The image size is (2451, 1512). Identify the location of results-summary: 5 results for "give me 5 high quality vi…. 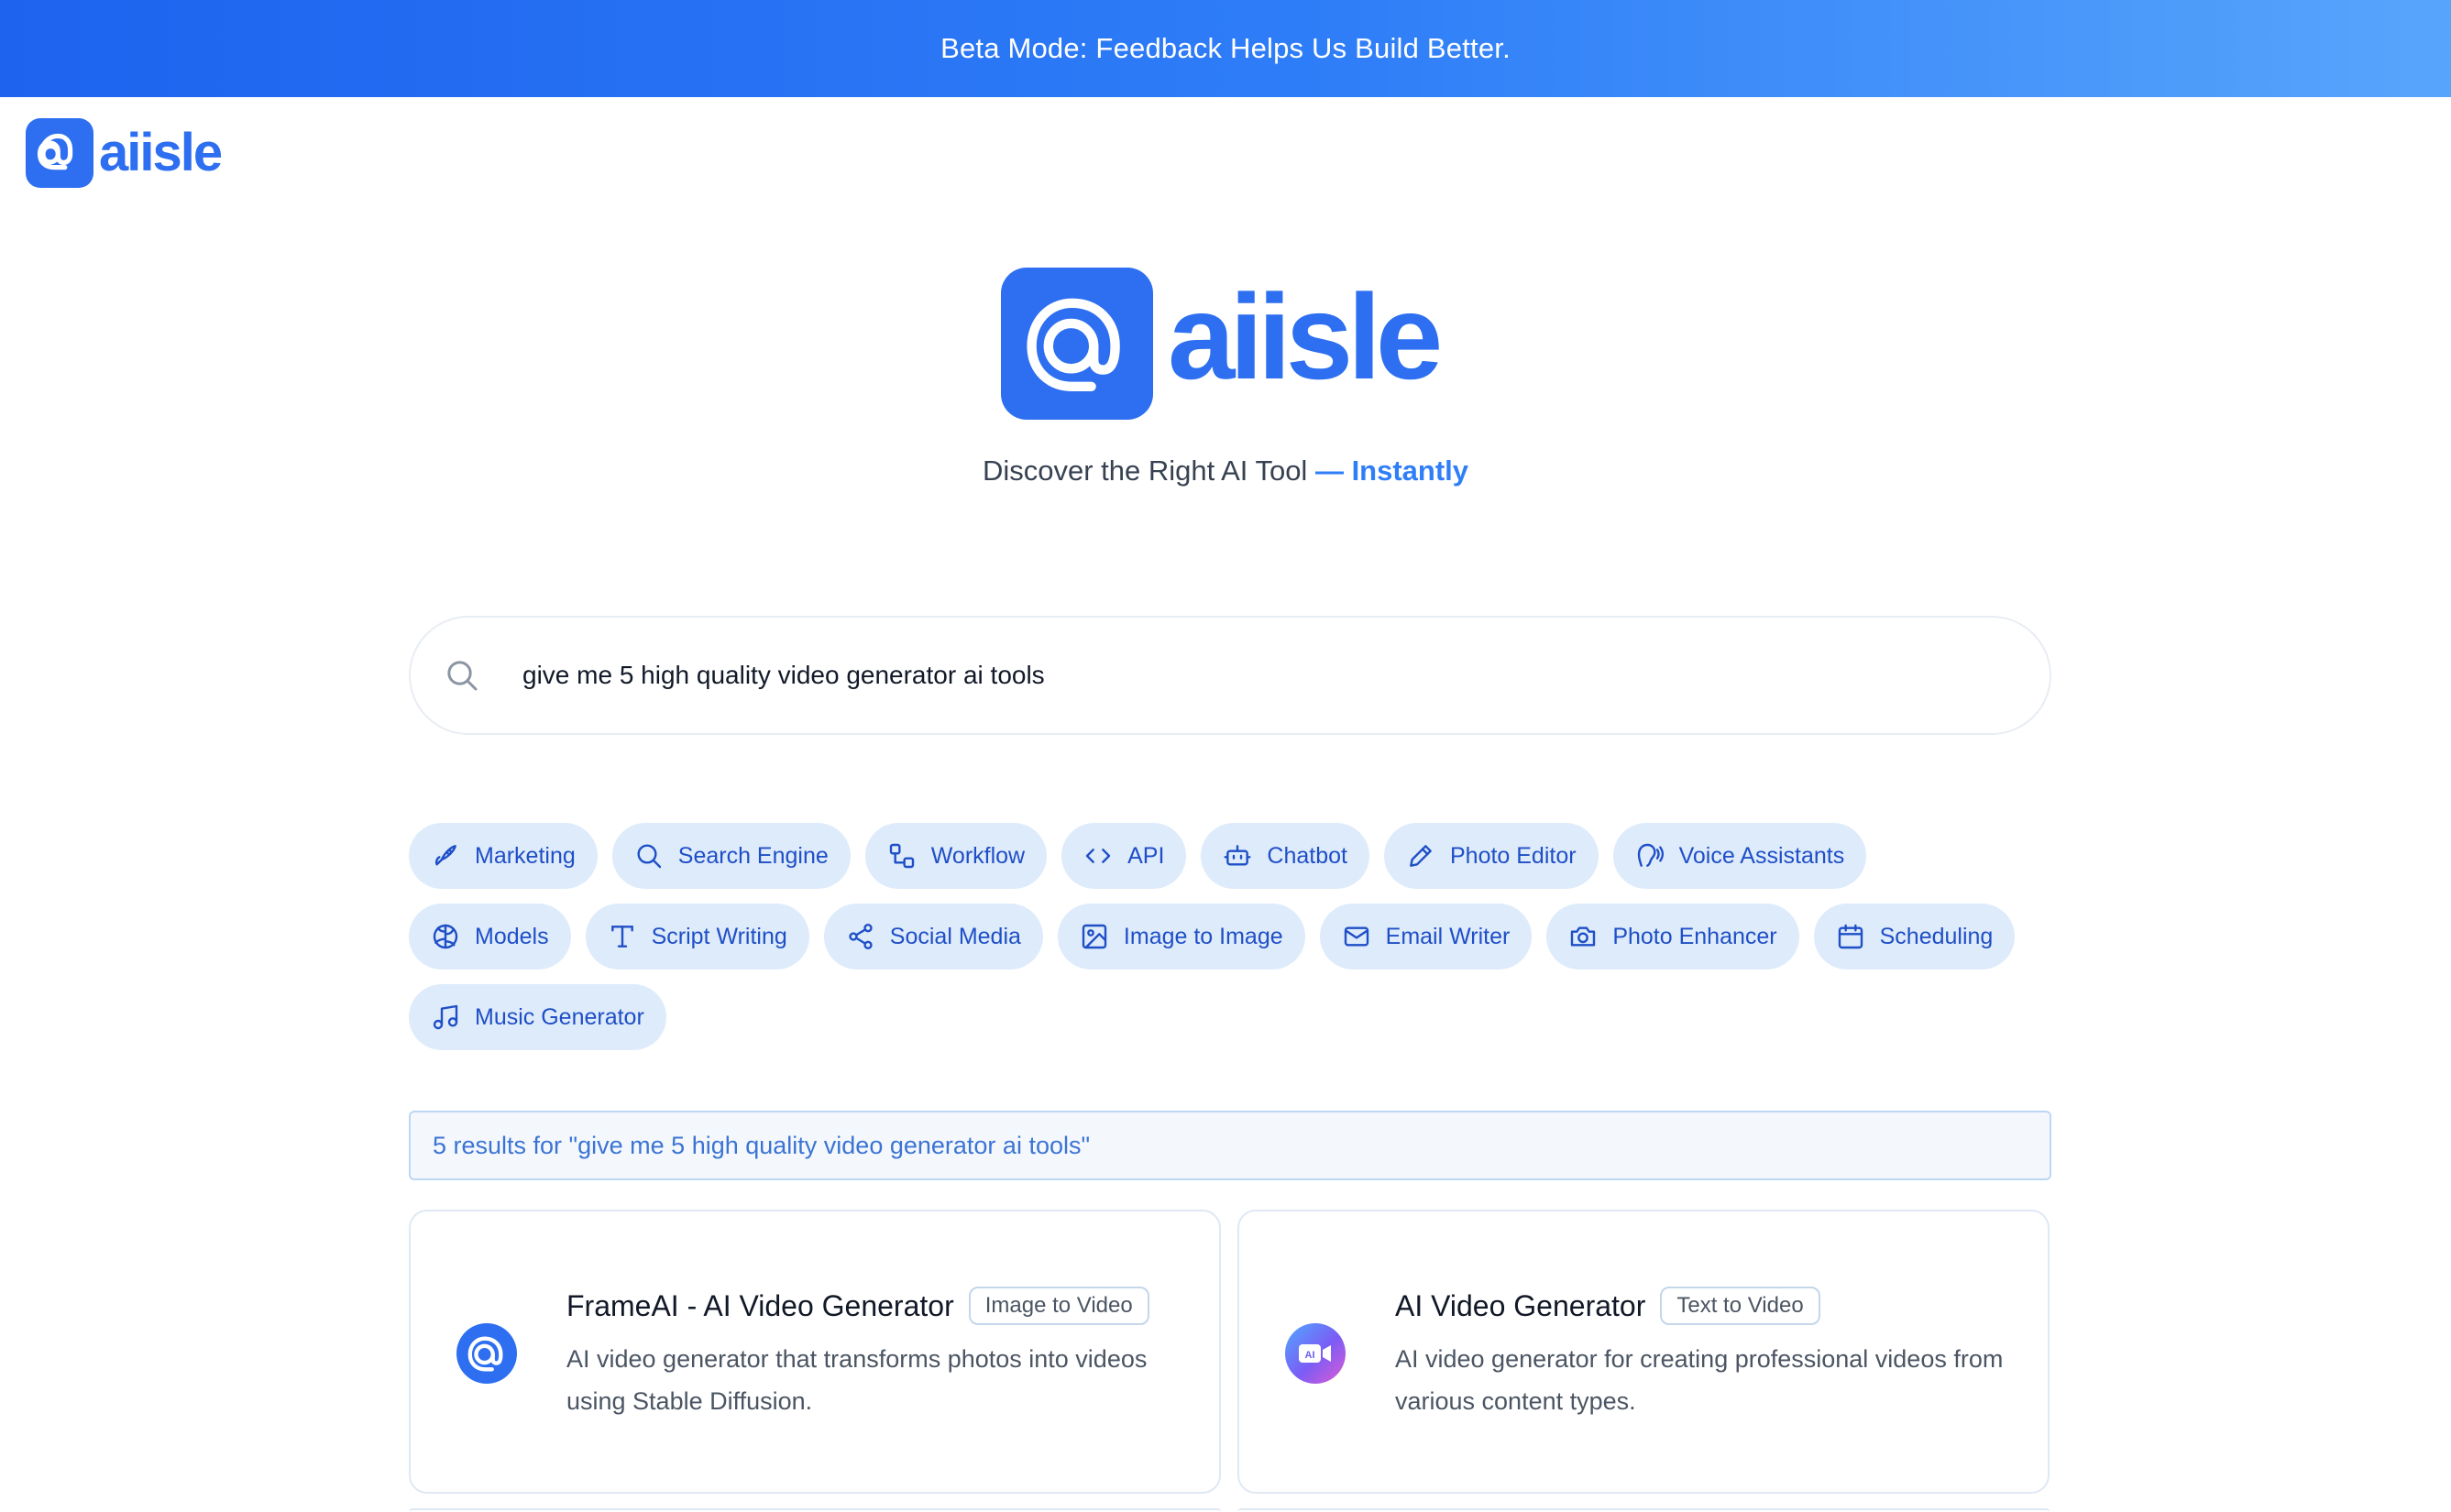
(1230, 1145).